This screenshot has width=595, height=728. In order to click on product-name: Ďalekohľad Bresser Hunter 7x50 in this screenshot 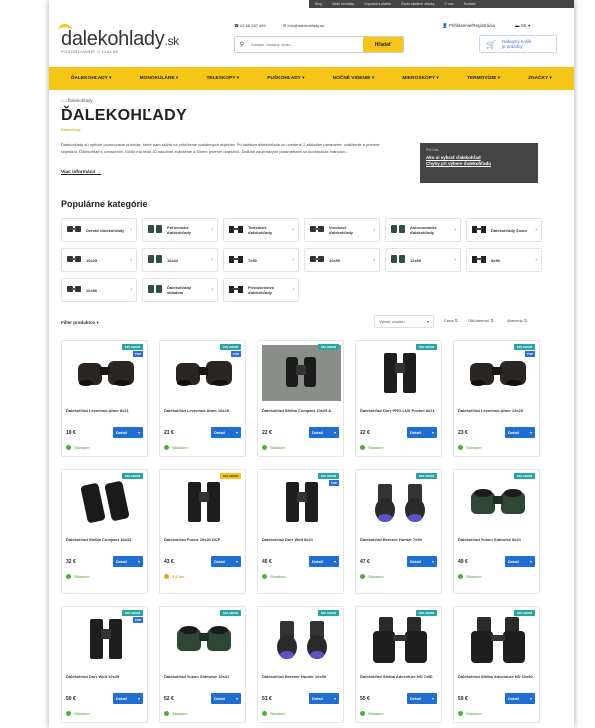, I will do `click(400, 540)`.